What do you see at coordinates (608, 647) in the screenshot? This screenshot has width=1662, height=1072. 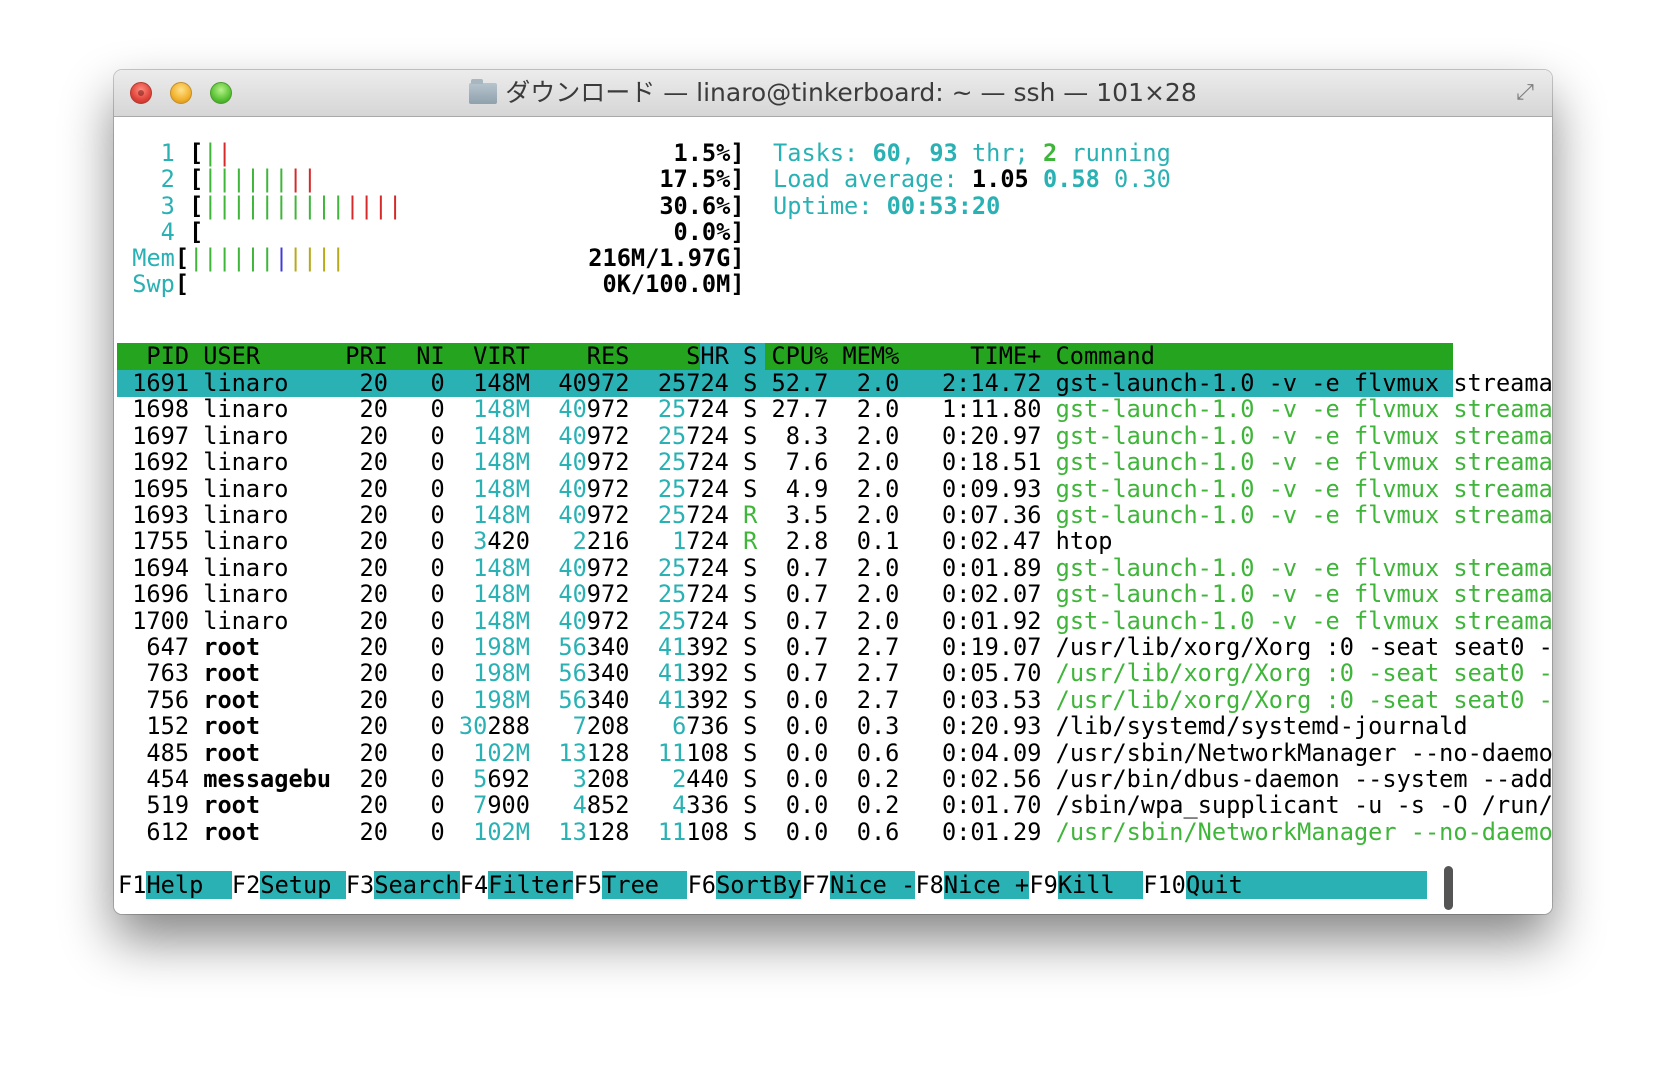 I see `cell-res-units: 340` at bounding box center [608, 647].